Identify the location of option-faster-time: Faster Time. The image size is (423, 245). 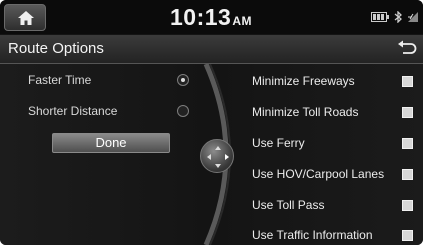
(59, 80).